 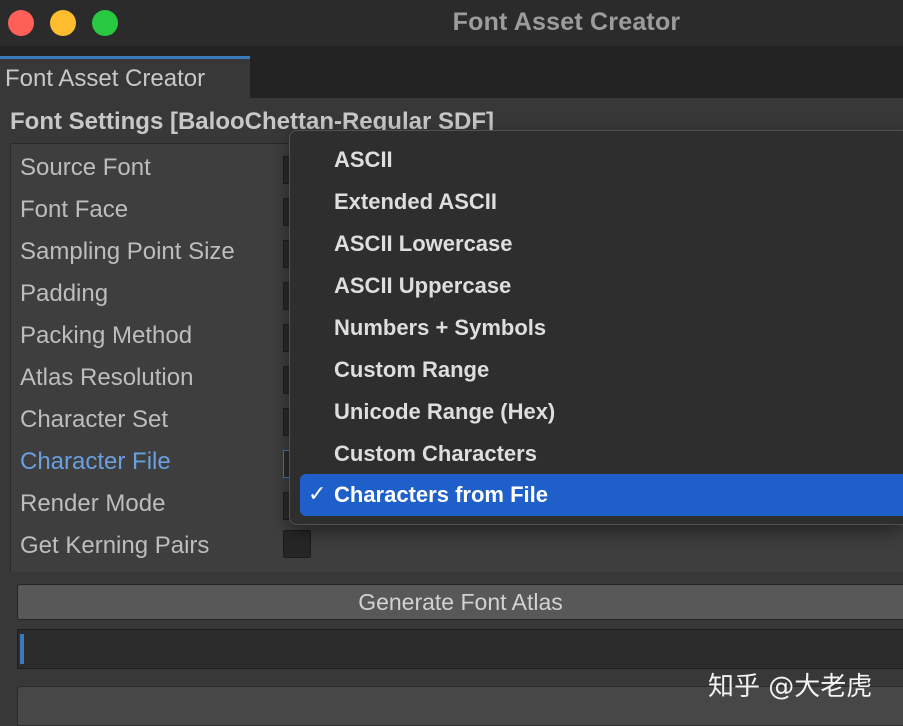 I want to click on font-face-label: Font Face, so click(x=74, y=209).